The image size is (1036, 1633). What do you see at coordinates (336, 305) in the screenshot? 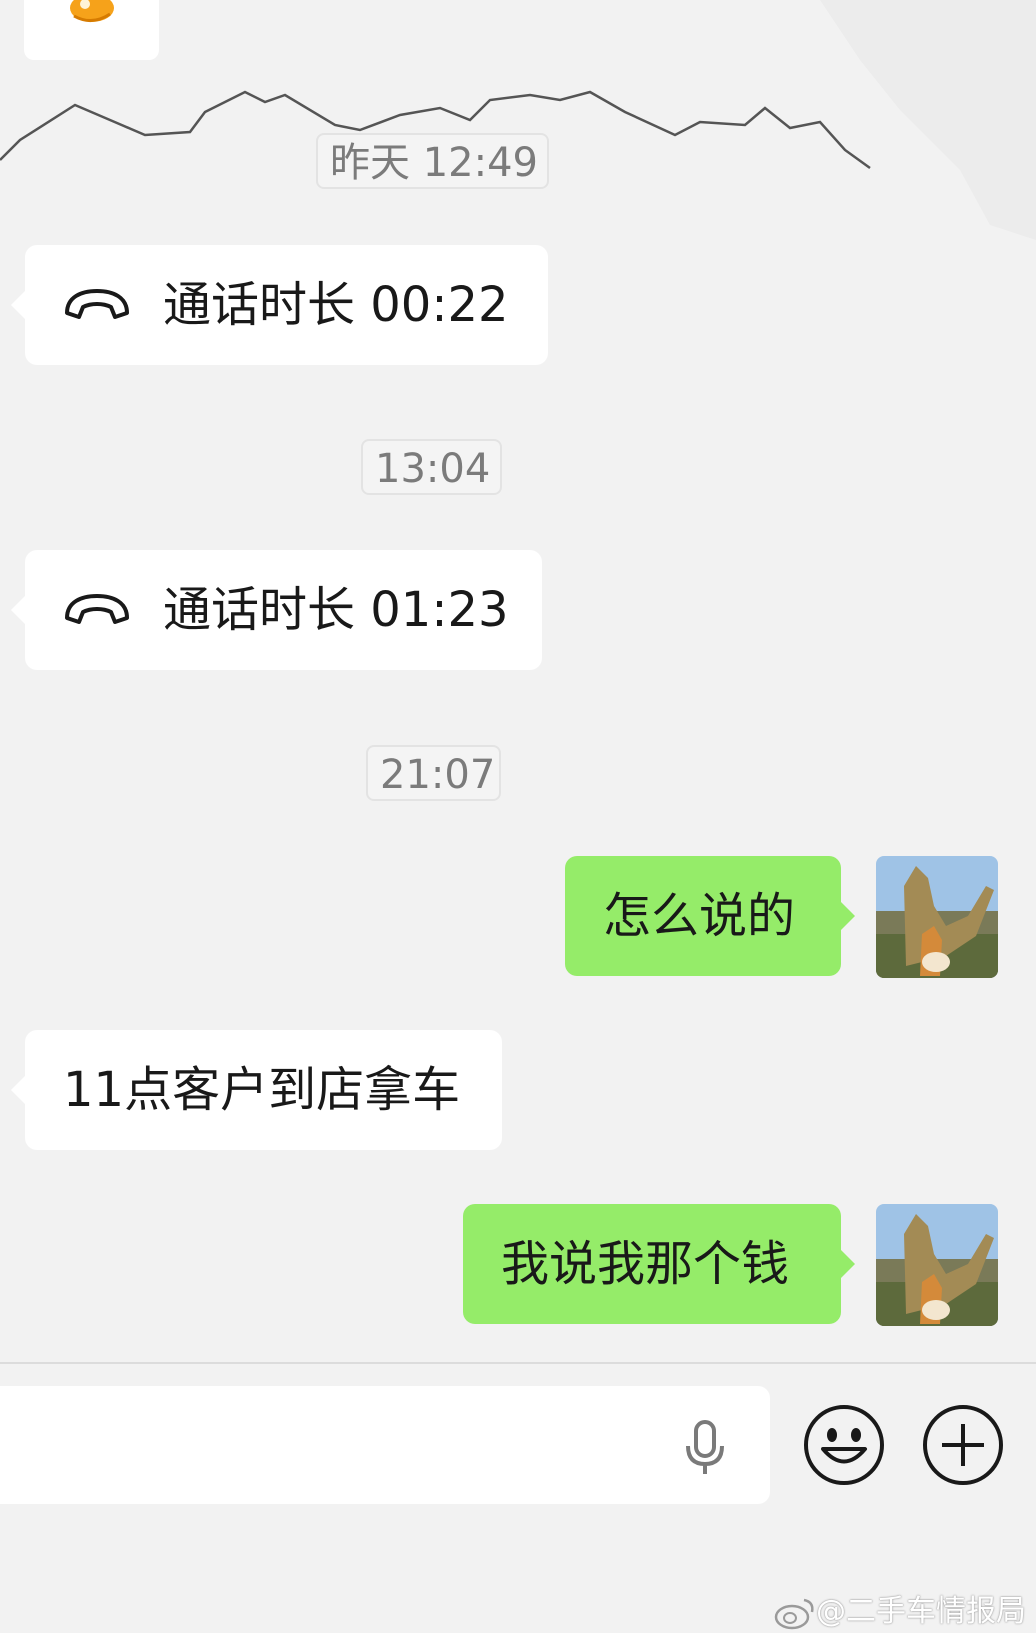
I see `call-duration-text: 通话时长 00:22` at bounding box center [336, 305].